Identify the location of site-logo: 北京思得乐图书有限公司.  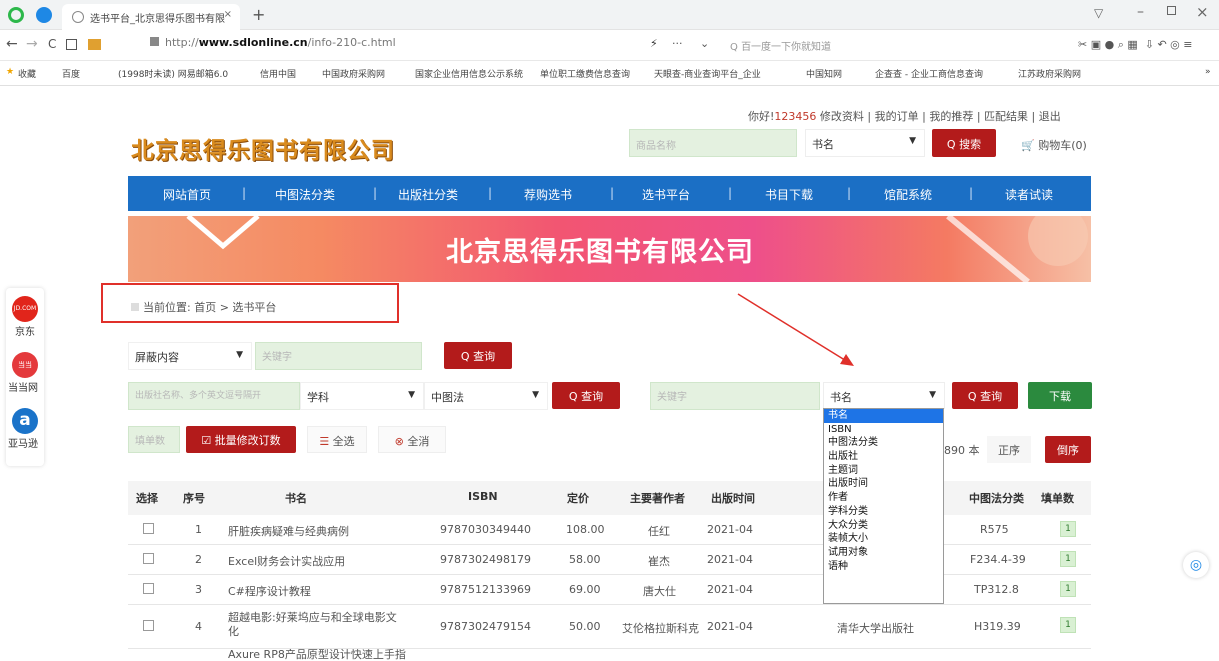
(263, 148).